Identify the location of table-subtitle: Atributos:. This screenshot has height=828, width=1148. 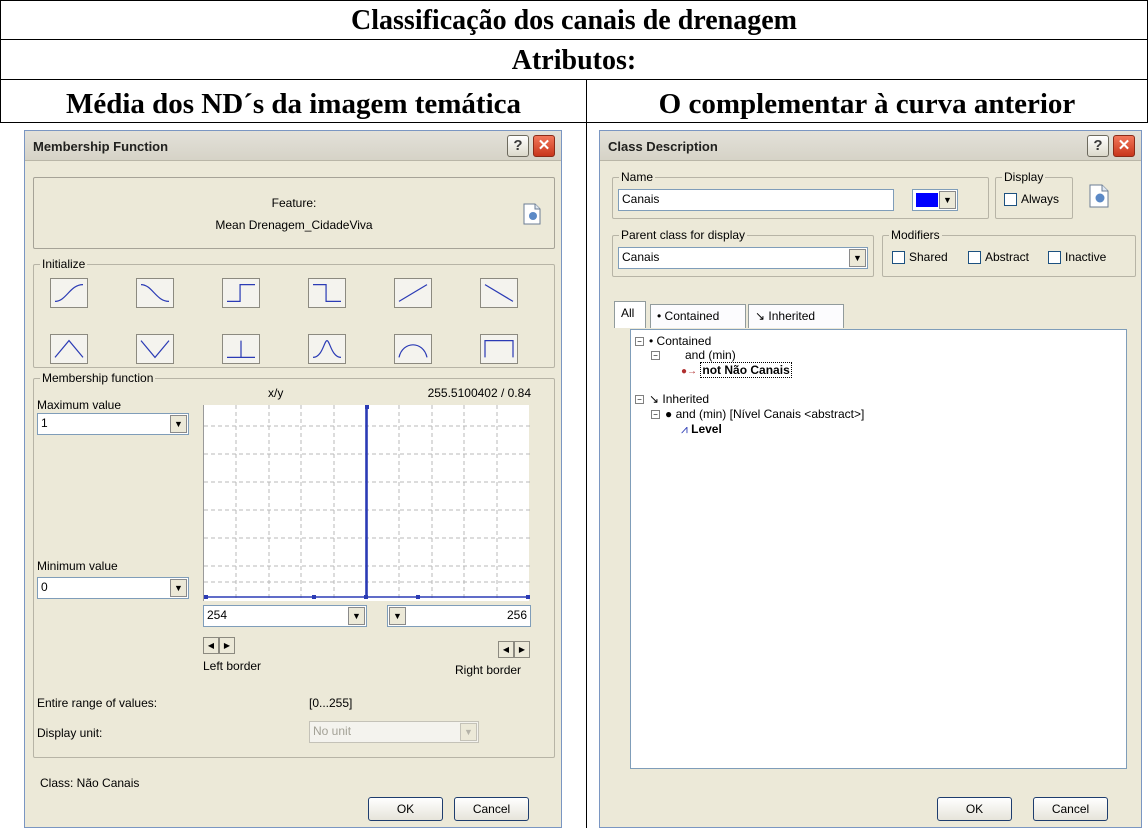
(574, 59).